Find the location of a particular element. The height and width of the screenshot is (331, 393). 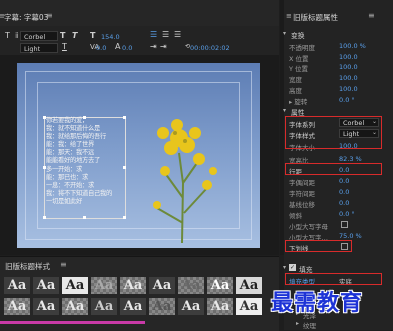

timecode: 00:00:02:02 is located at coordinates (210, 48).